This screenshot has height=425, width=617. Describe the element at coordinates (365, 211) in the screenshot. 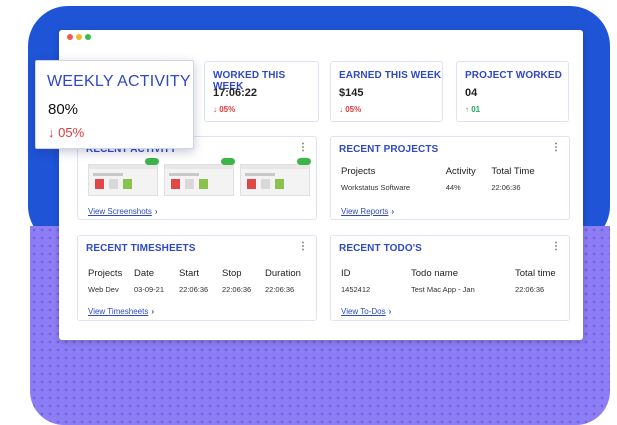

I see `view-reports-label: View Reports` at that location.